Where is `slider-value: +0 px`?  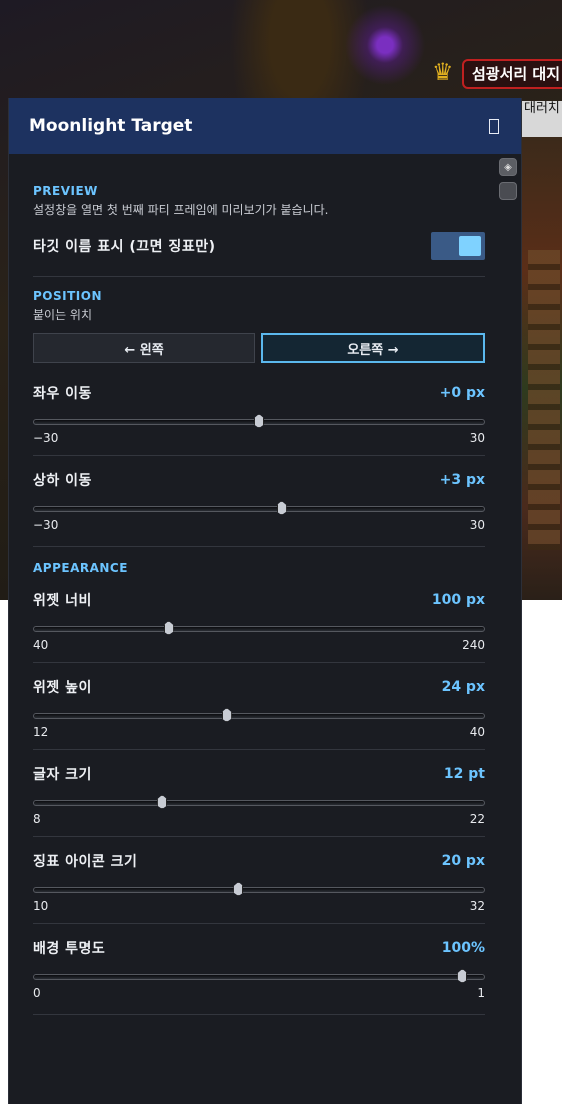 slider-value: +0 px is located at coordinates (462, 393).